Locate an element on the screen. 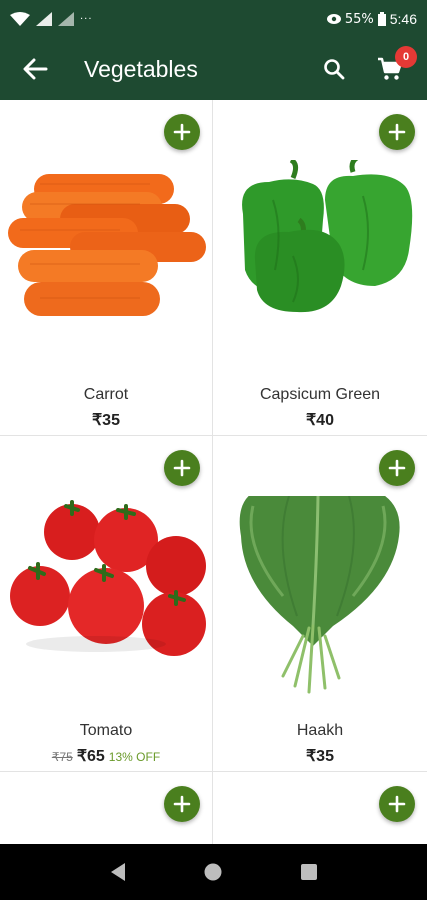 The image size is (427, 900). product-name: Carrot is located at coordinates (106, 394).